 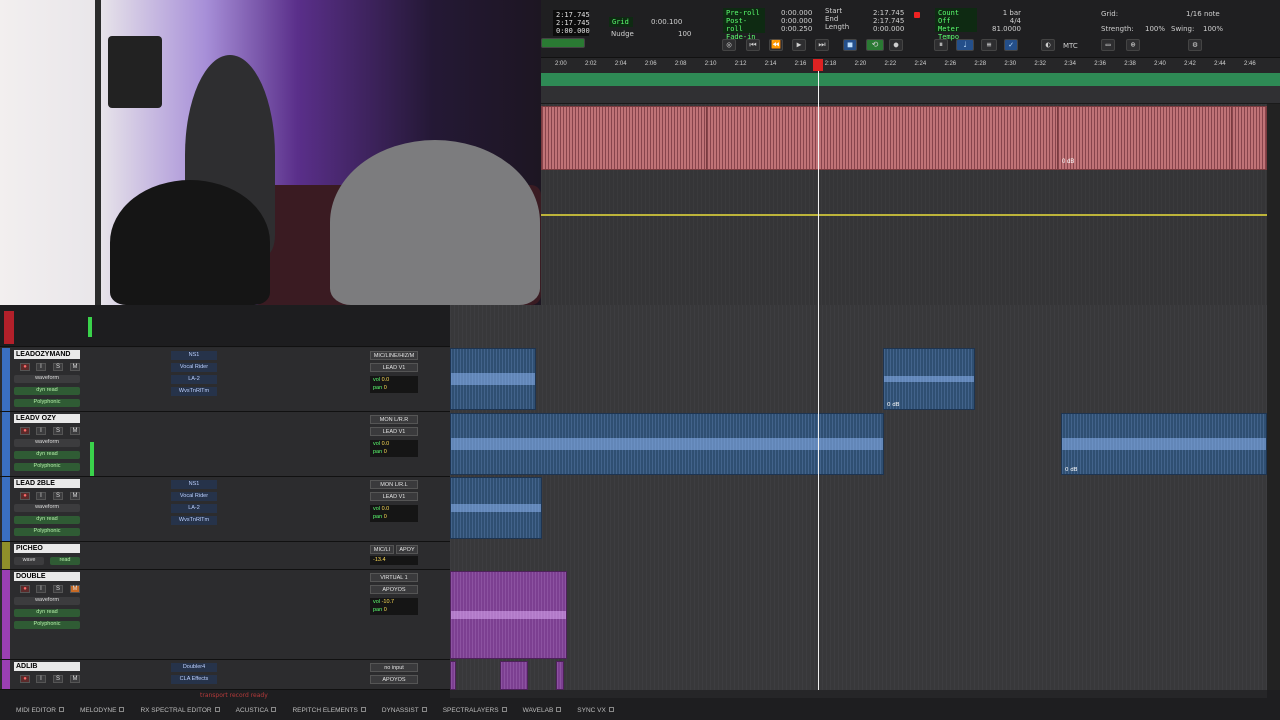 I want to click on swing-value: 100%, so click(x=1213, y=29).